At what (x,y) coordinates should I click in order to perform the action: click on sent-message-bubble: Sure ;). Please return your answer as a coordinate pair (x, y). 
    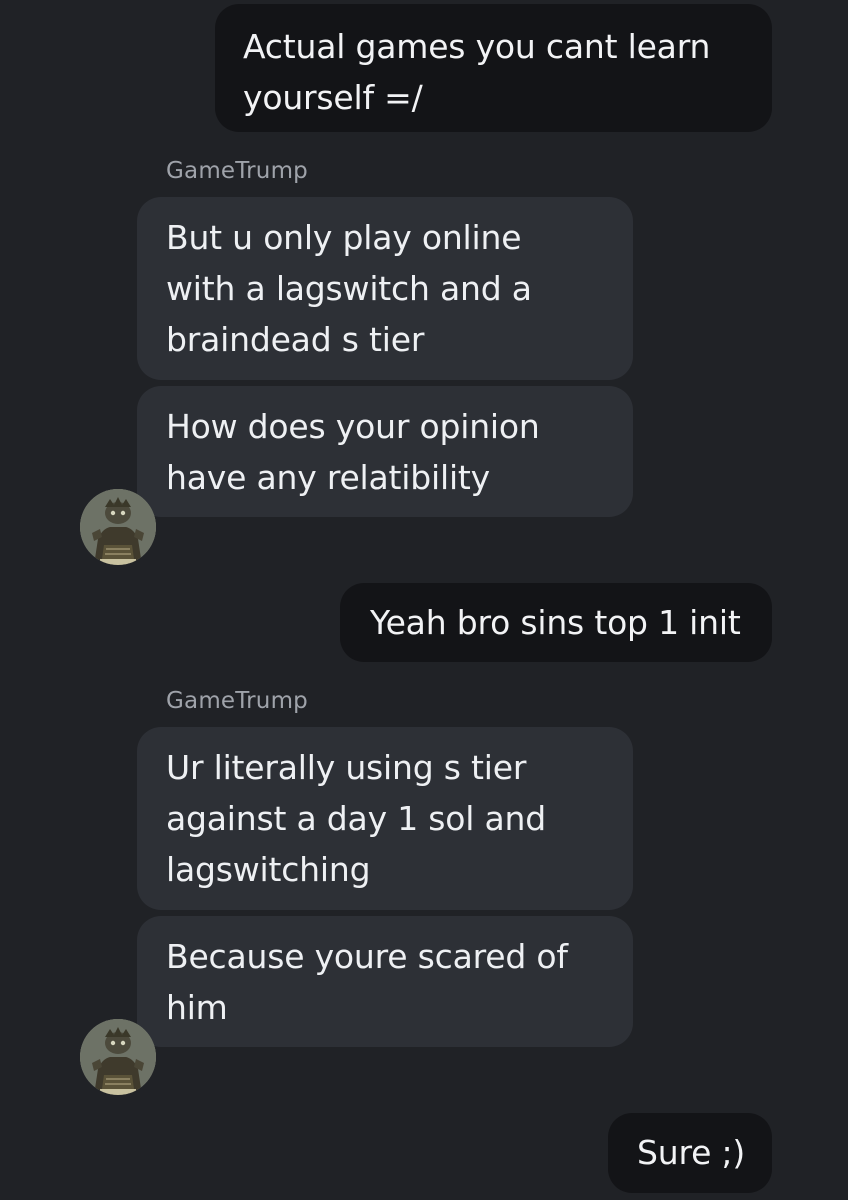
    Looking at the image, I should click on (690, 1153).